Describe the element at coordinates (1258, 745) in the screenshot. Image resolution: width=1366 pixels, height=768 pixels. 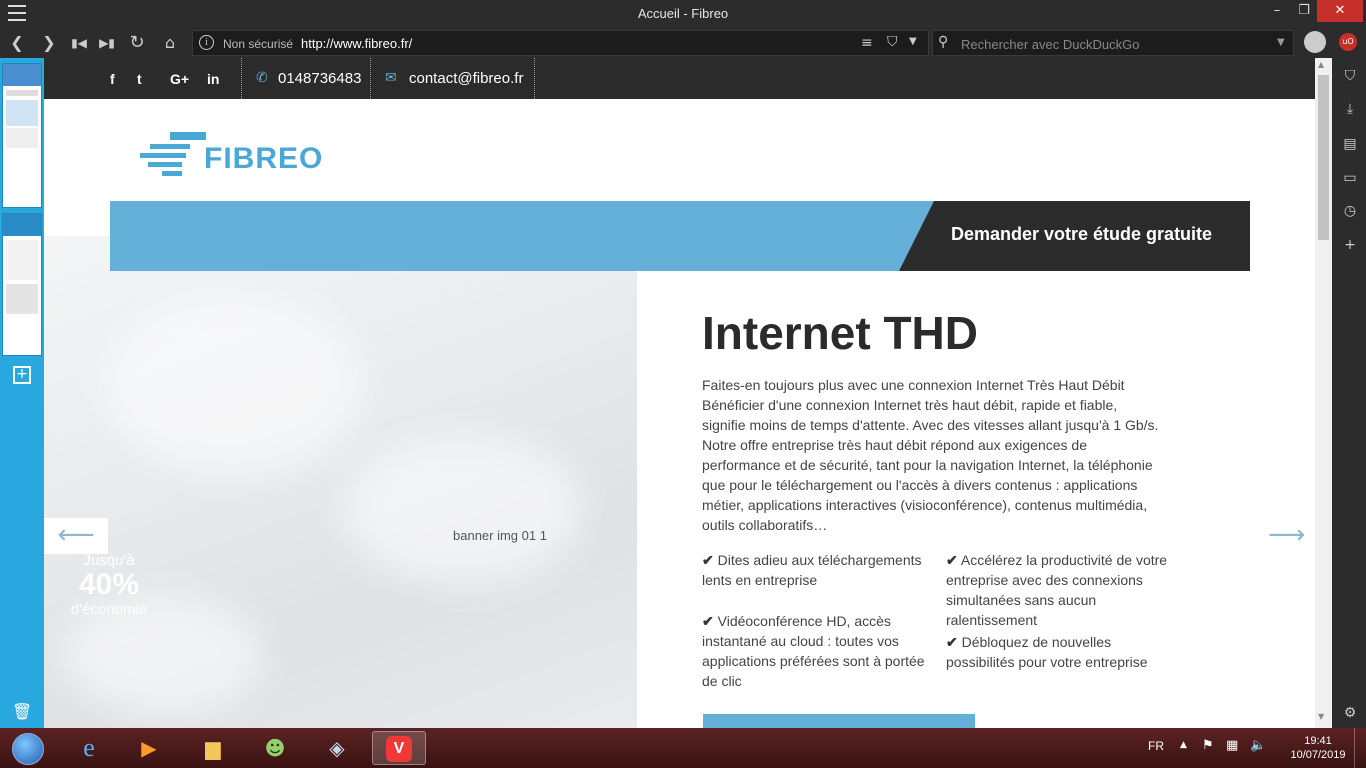
I see `volume-icon: 🔈` at that location.